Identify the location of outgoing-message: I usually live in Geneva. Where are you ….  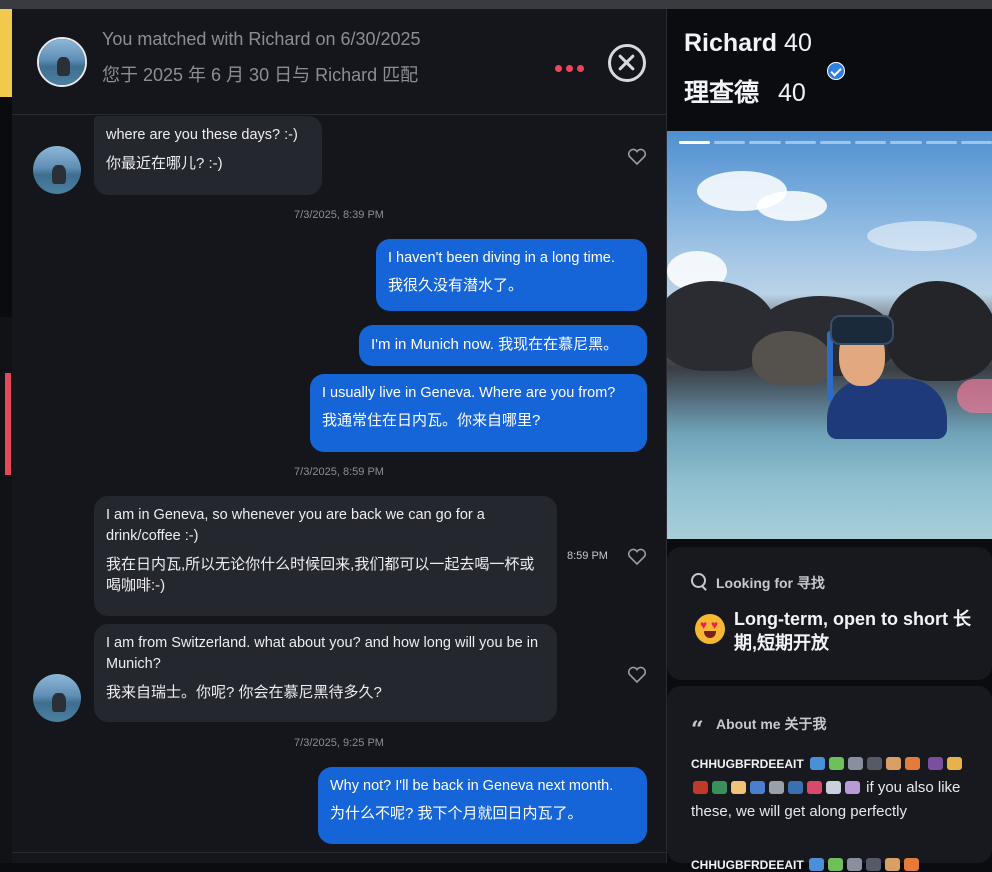
(478, 413).